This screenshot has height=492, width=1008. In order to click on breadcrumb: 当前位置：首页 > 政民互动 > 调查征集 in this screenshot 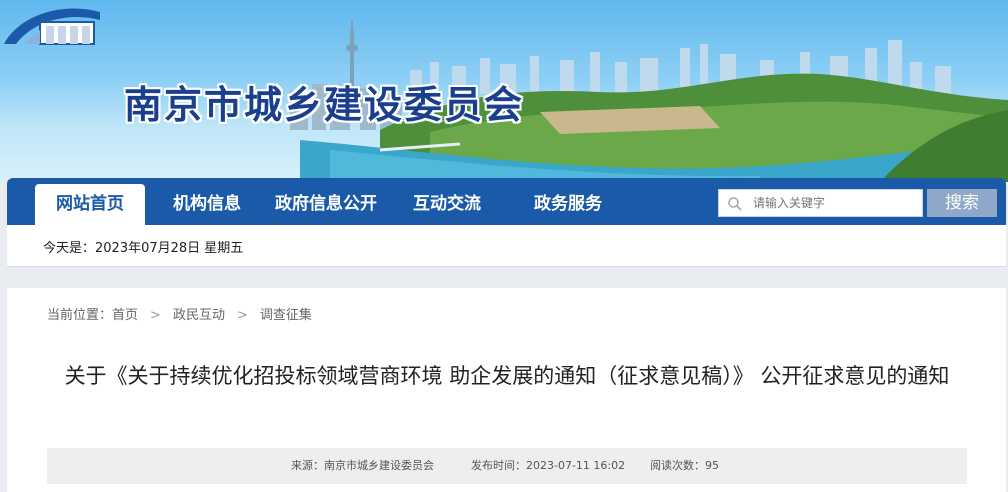, I will do `click(179, 313)`.